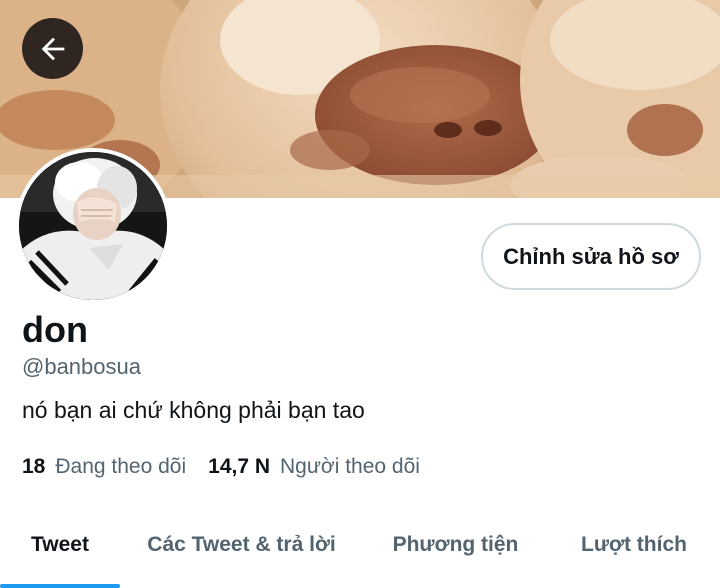 The image size is (720, 588). Describe the element at coordinates (455, 544) in the screenshot. I see `tab-label: Phương tiện` at that location.